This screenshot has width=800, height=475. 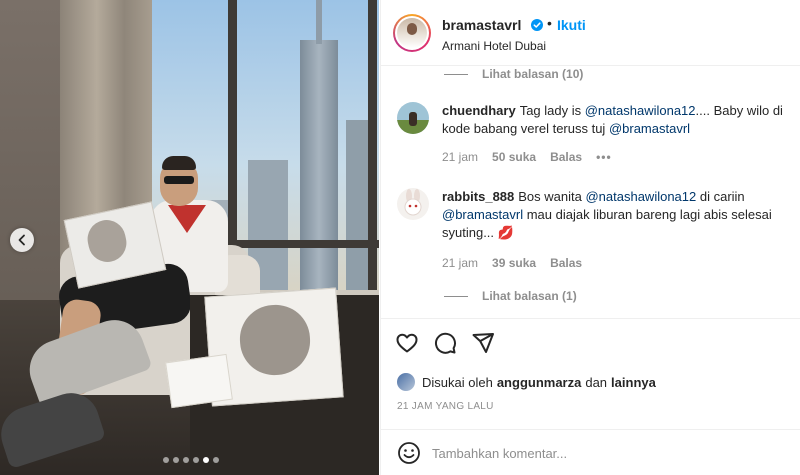 I want to click on liked-by-user: anggunmarza, so click(x=539, y=382).